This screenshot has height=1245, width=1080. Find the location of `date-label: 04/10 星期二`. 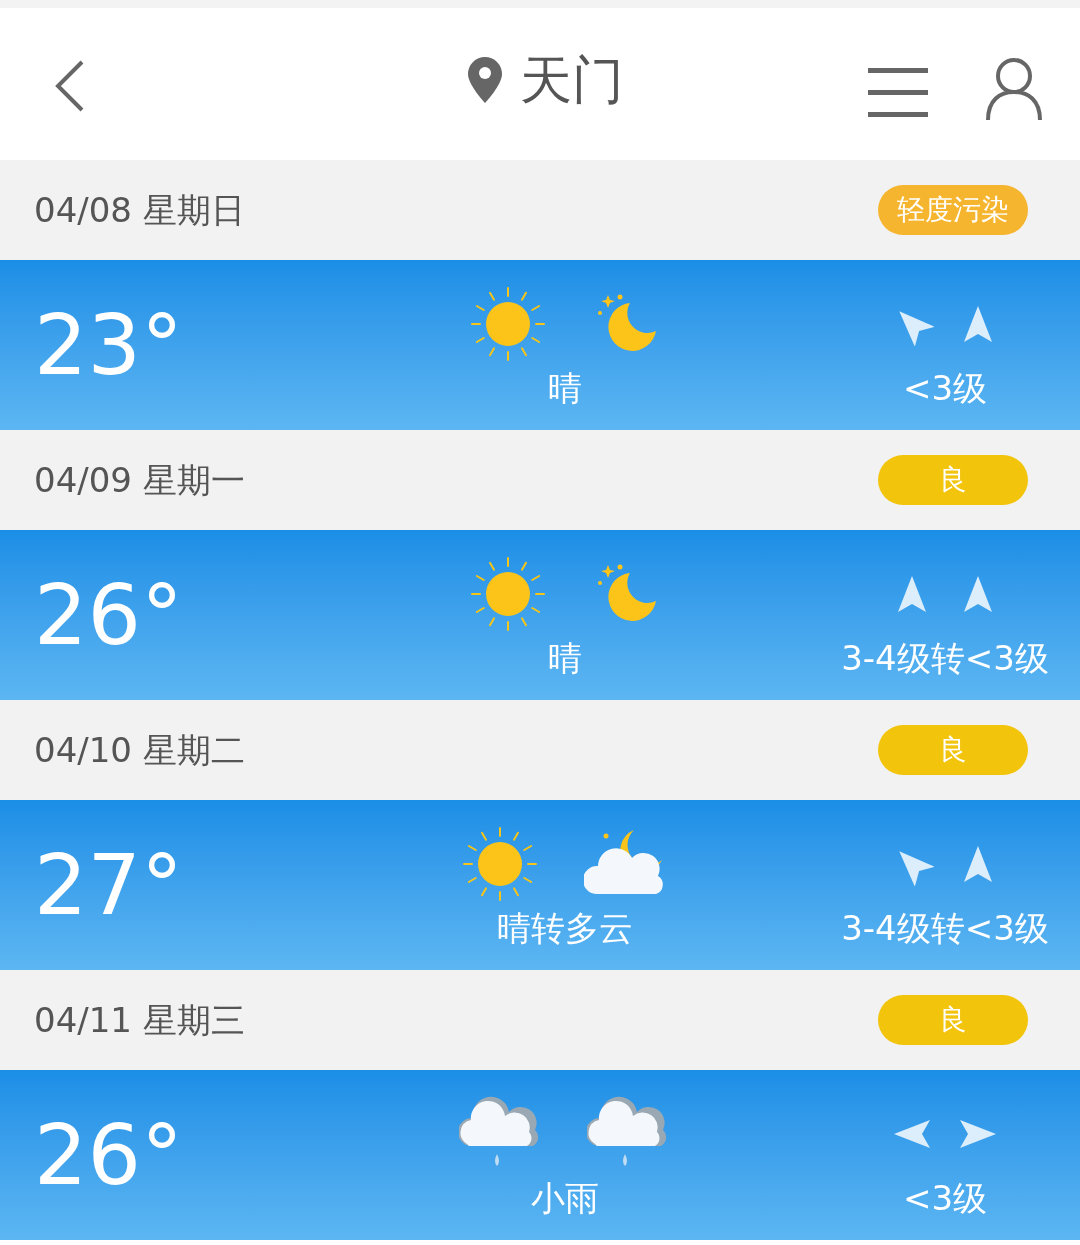

date-label: 04/10 星期二 is located at coordinates (139, 750).